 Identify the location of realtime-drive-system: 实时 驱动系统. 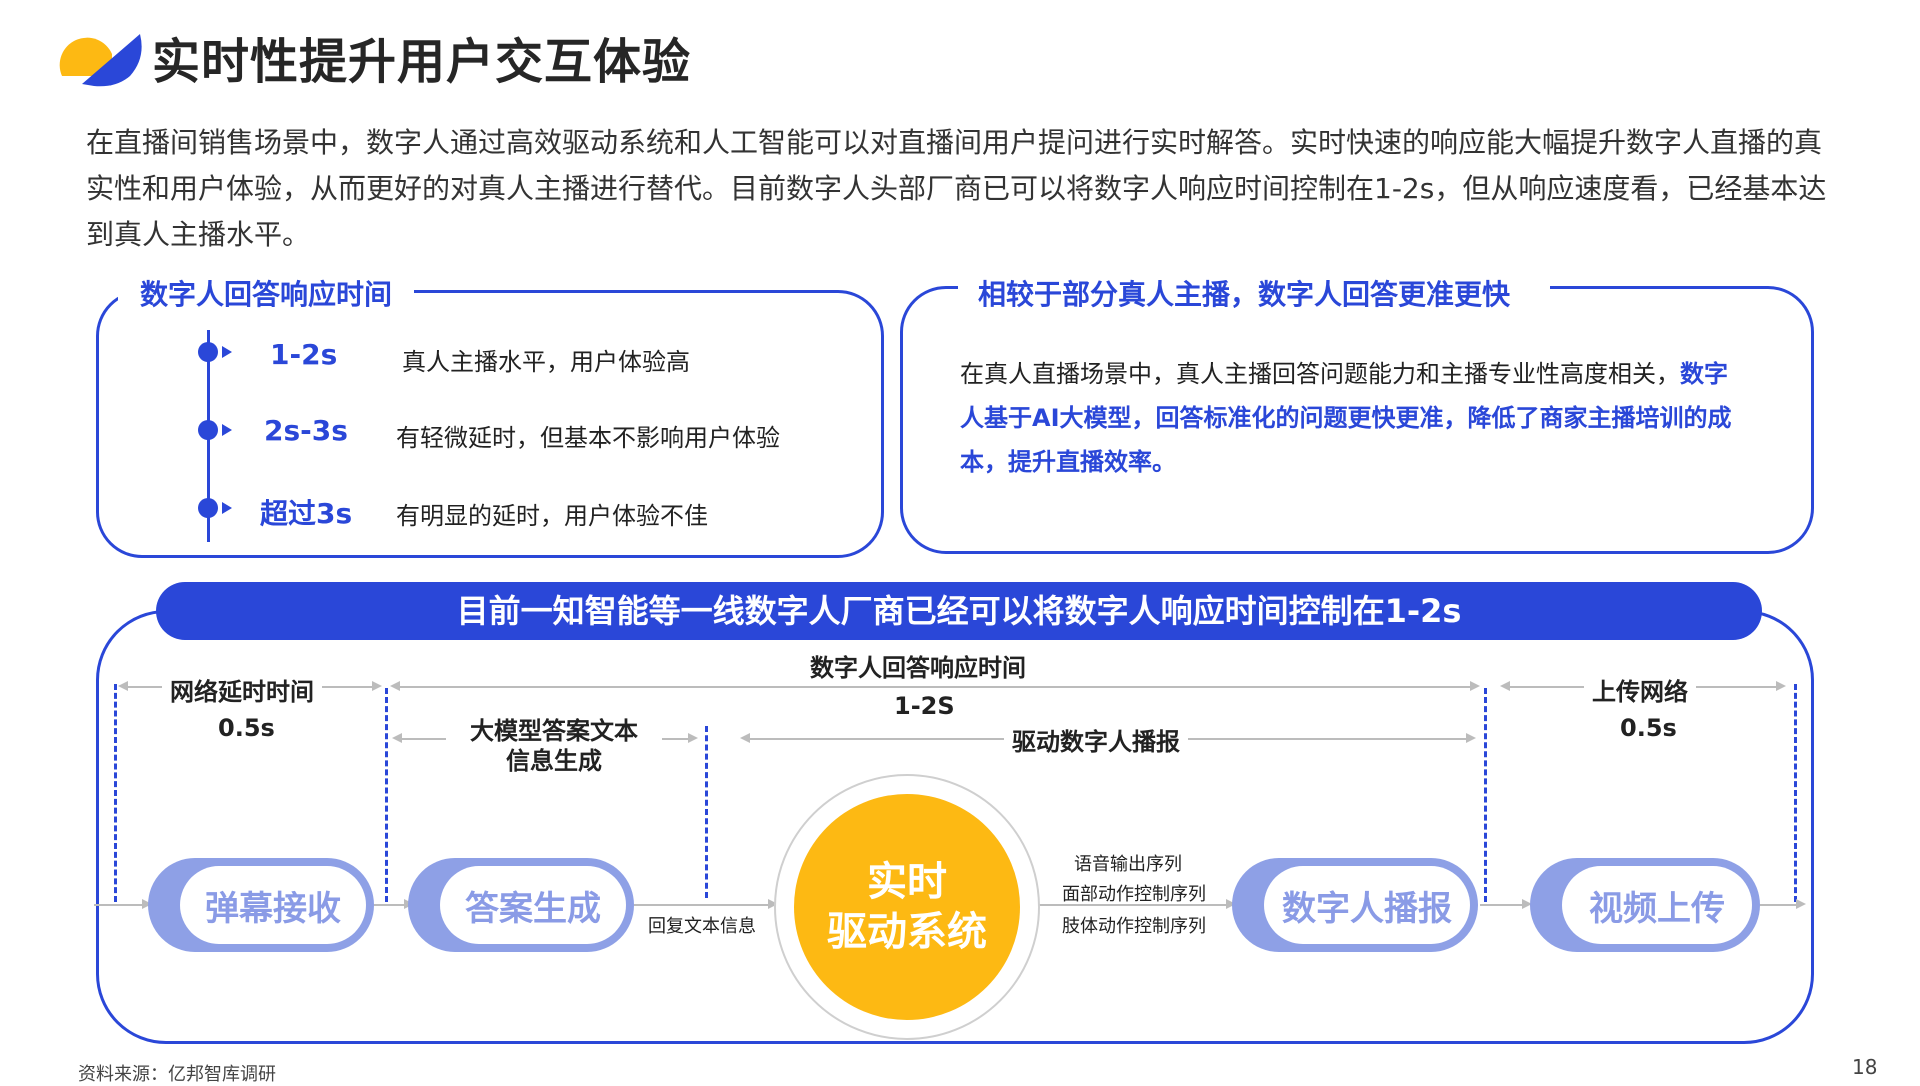
(907, 907).